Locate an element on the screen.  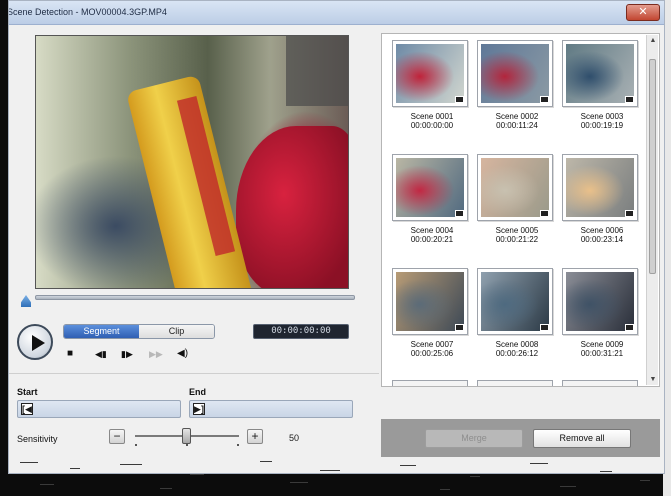
scene-item: Scene 0003 00:00:19:19 is located at coordinates (602, 85).